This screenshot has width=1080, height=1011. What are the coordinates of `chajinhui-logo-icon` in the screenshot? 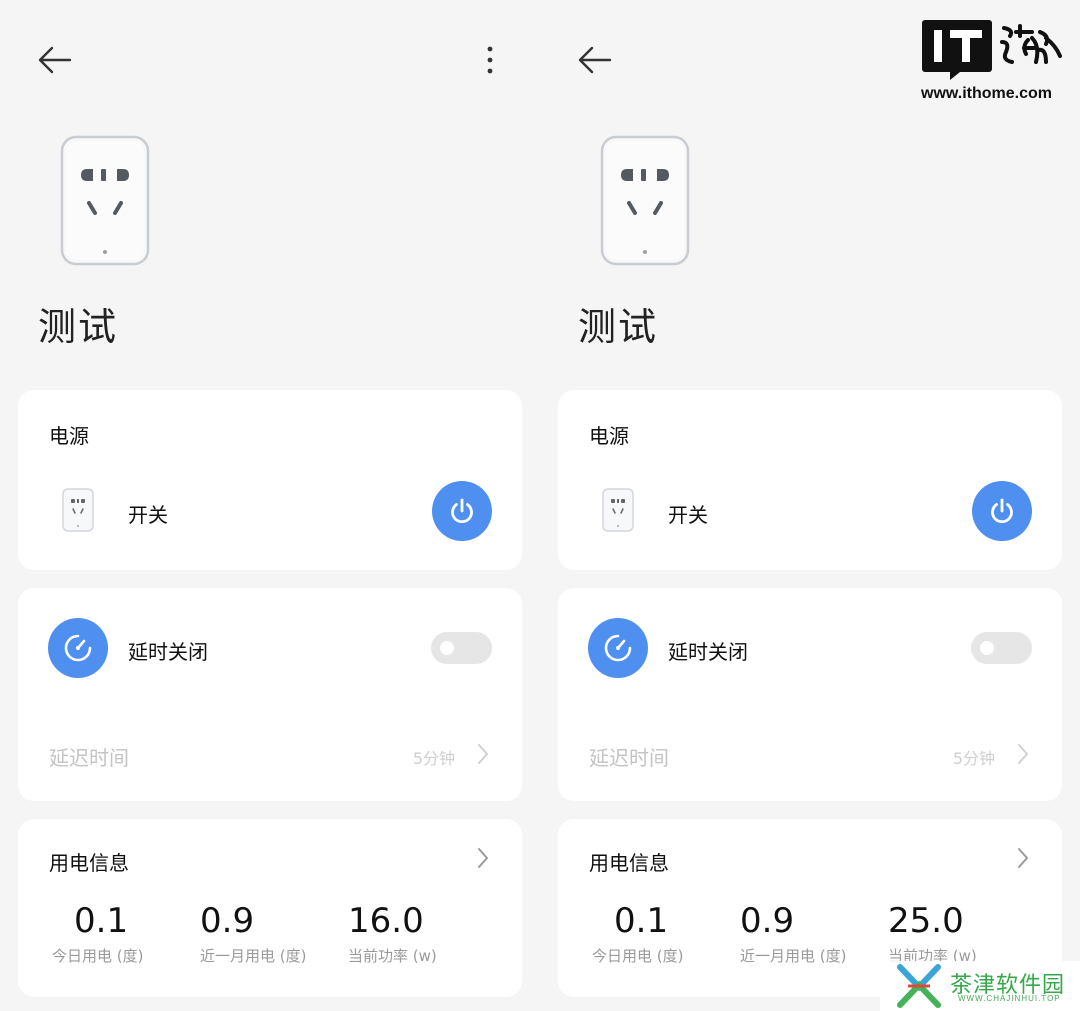 It's located at (919, 986).